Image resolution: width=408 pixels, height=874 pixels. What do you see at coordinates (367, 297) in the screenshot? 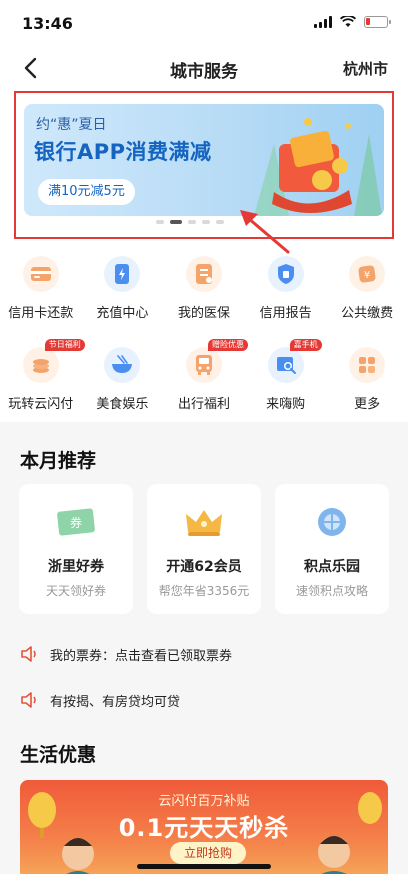
I see `service-public-payment: ¥ 公共缴费` at bounding box center [367, 297].